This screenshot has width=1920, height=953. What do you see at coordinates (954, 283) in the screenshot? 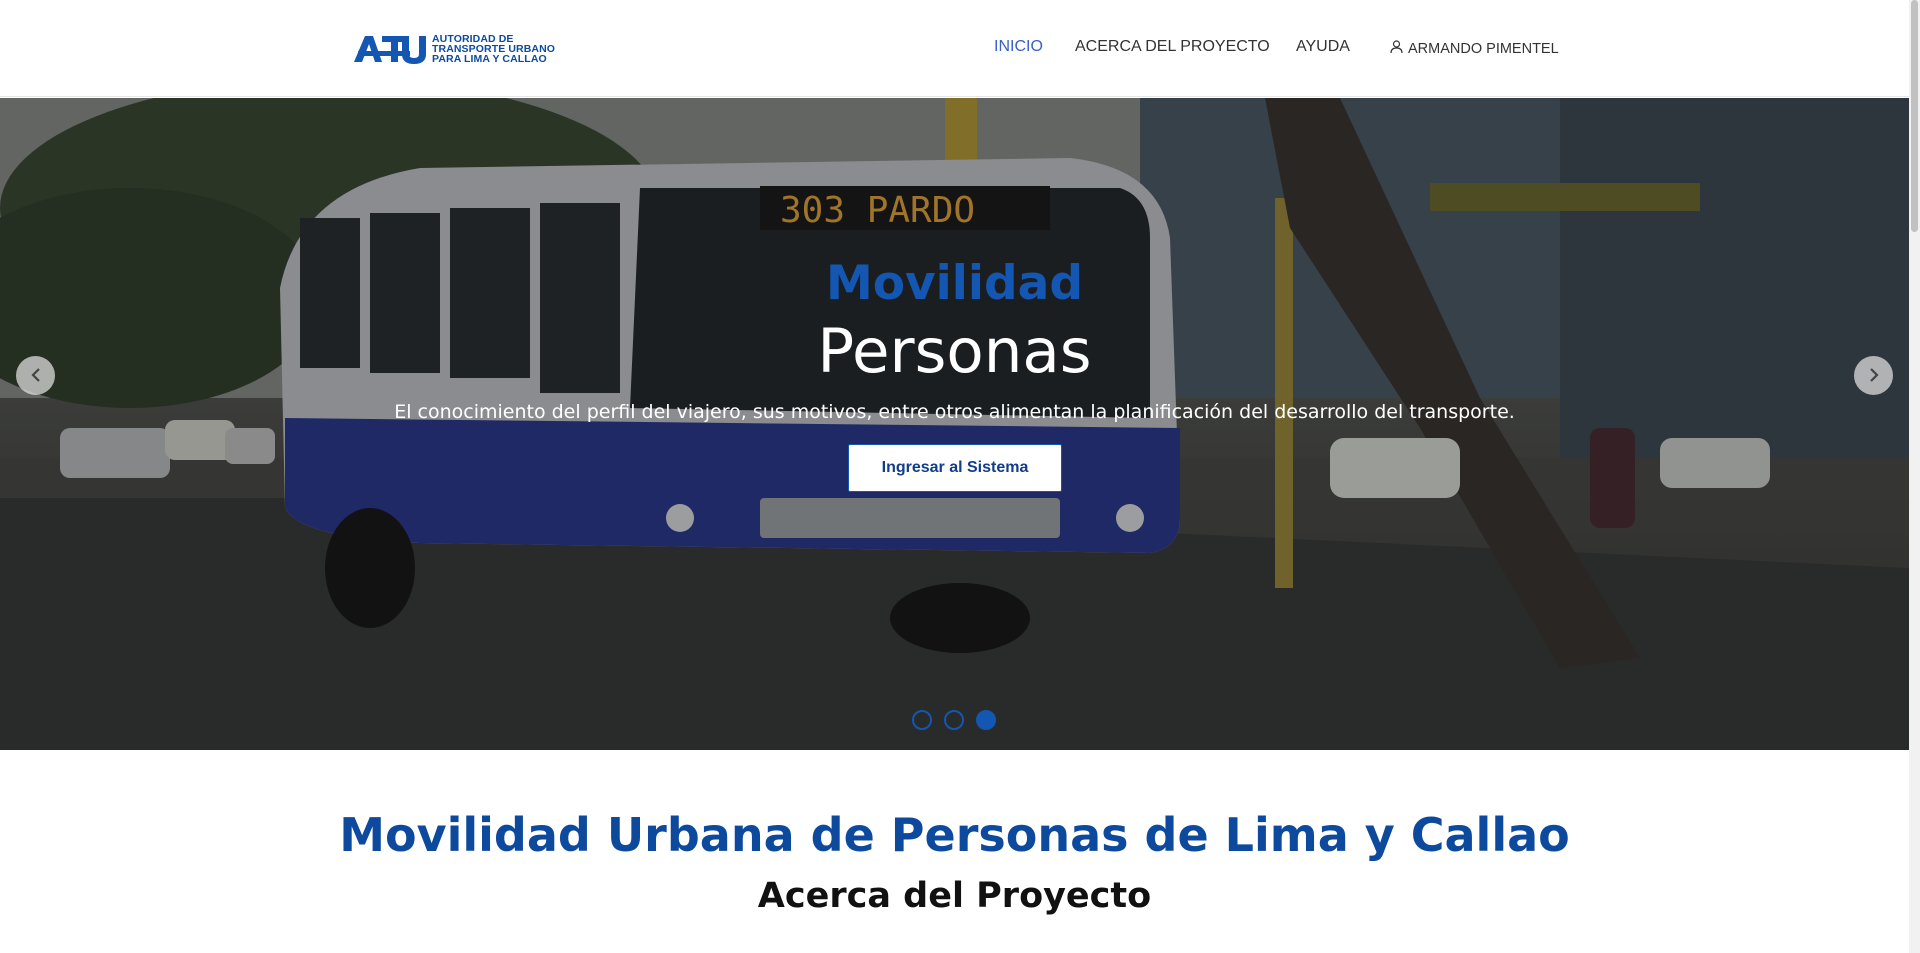
I see `hero-kicker: Movilidad` at bounding box center [954, 283].